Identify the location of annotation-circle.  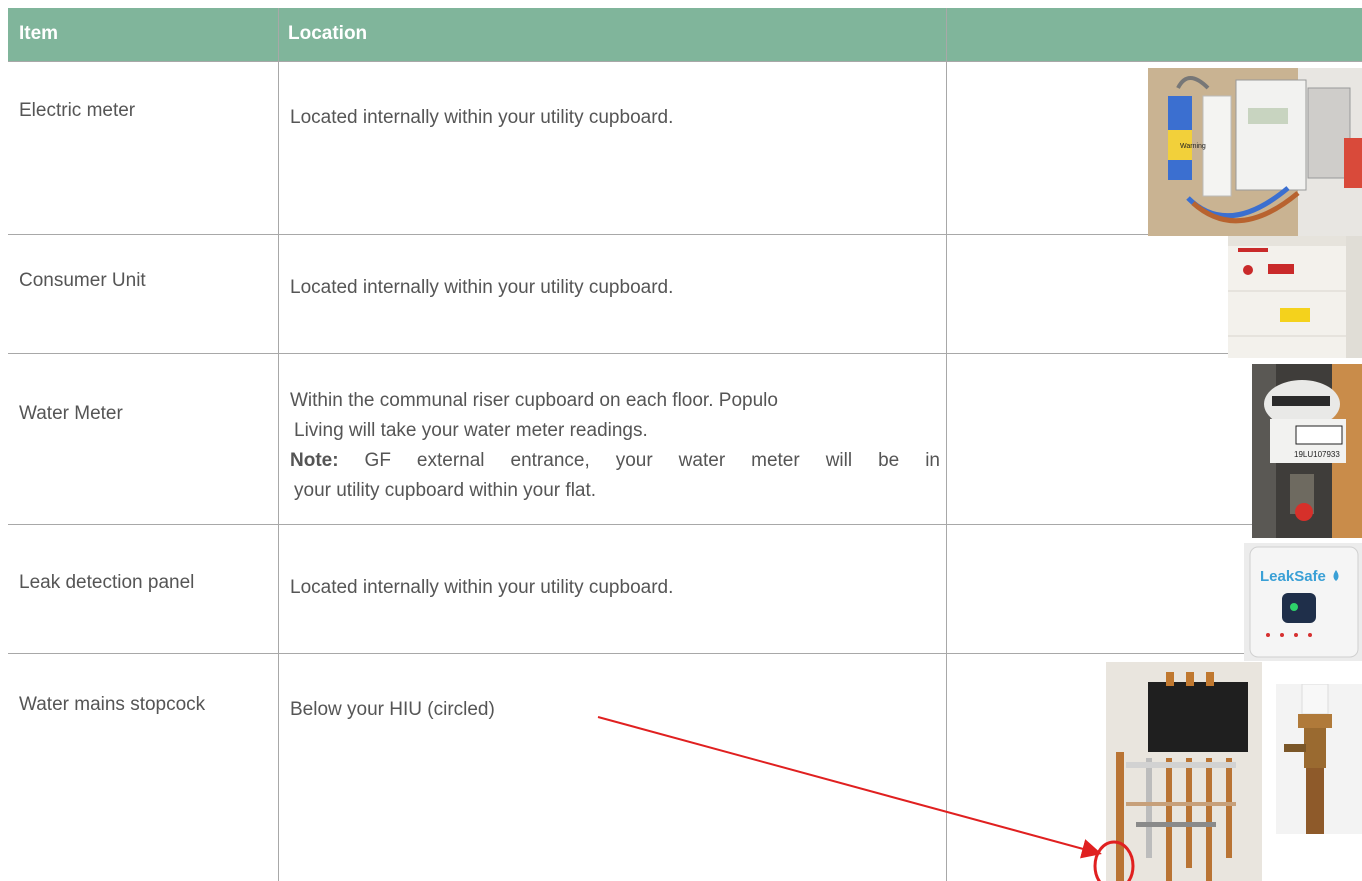
(1114, 860).